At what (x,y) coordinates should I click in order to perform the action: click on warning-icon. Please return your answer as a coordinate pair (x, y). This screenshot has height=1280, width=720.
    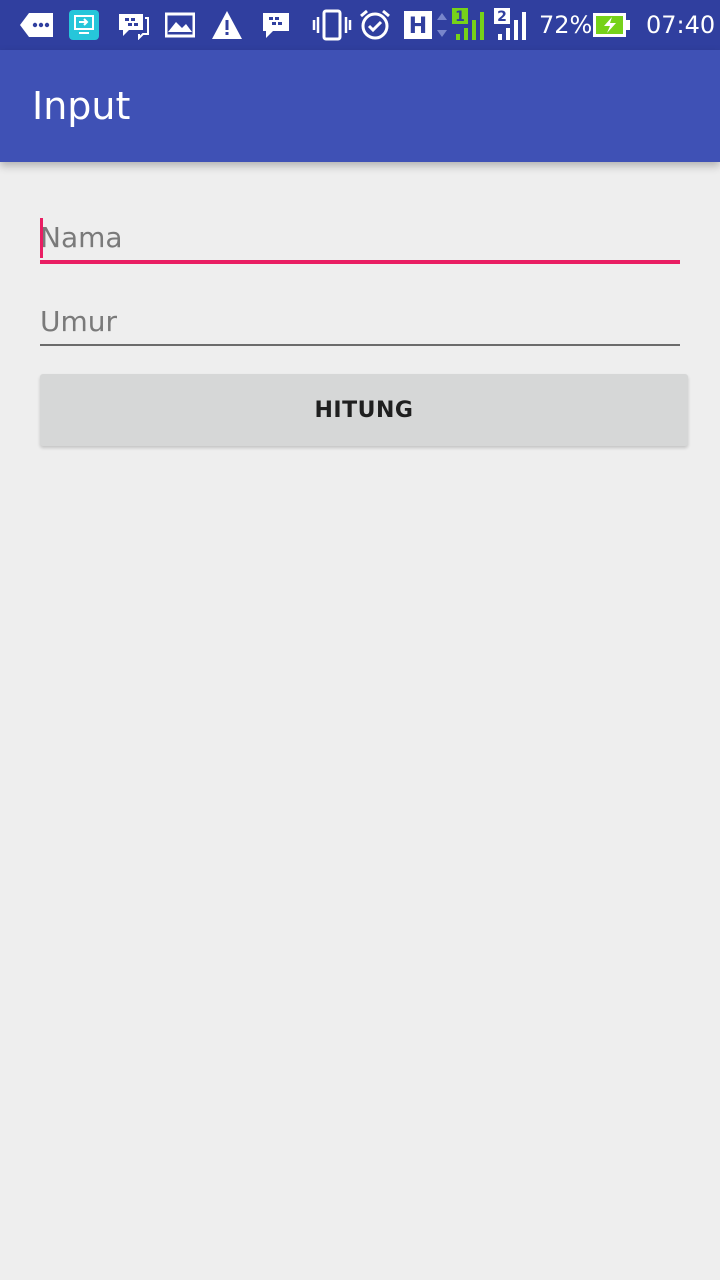
    Looking at the image, I should click on (227, 25).